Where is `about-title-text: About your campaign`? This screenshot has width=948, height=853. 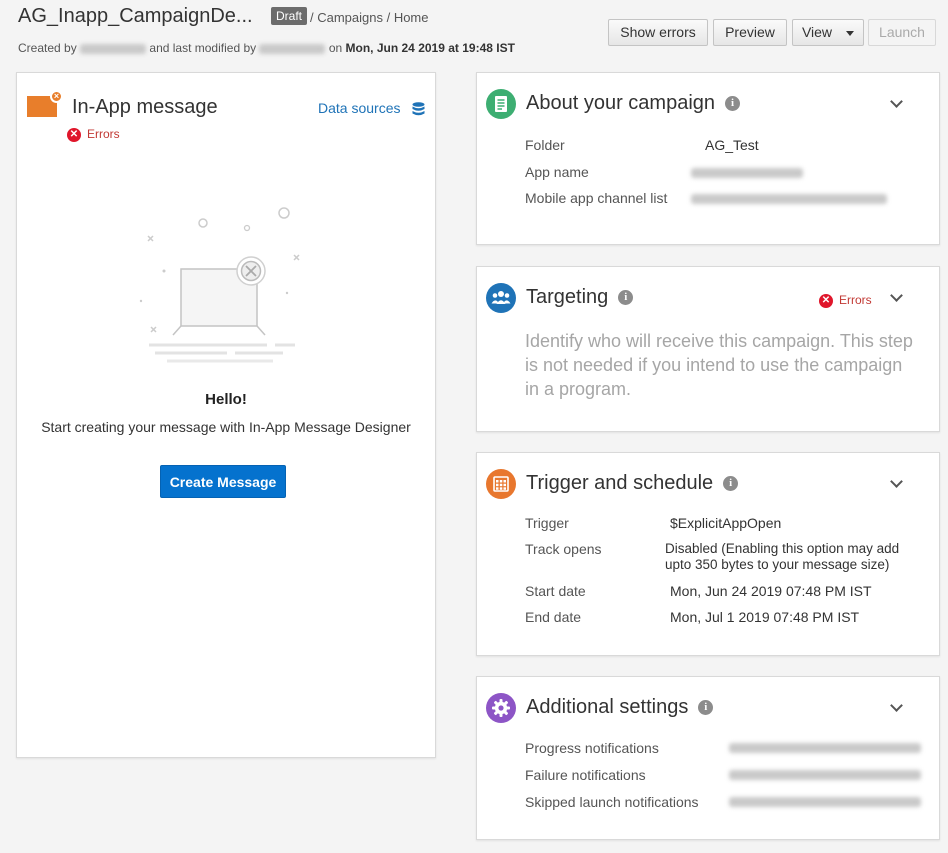
about-title-text: About your campaign is located at coordinates (621, 103).